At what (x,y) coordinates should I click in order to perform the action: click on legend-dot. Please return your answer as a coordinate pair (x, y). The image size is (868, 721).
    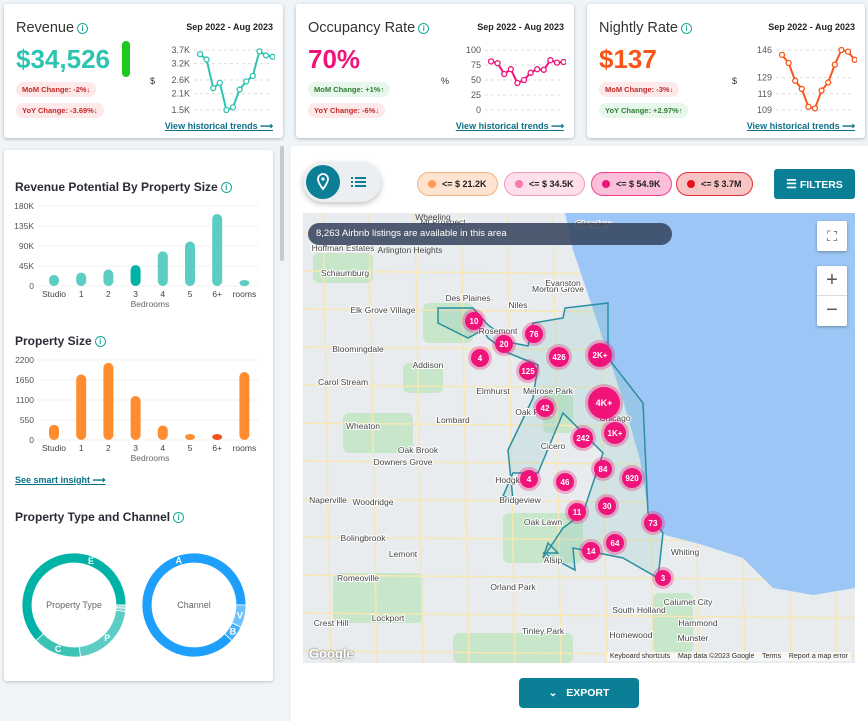
    Looking at the image, I should click on (432, 184).